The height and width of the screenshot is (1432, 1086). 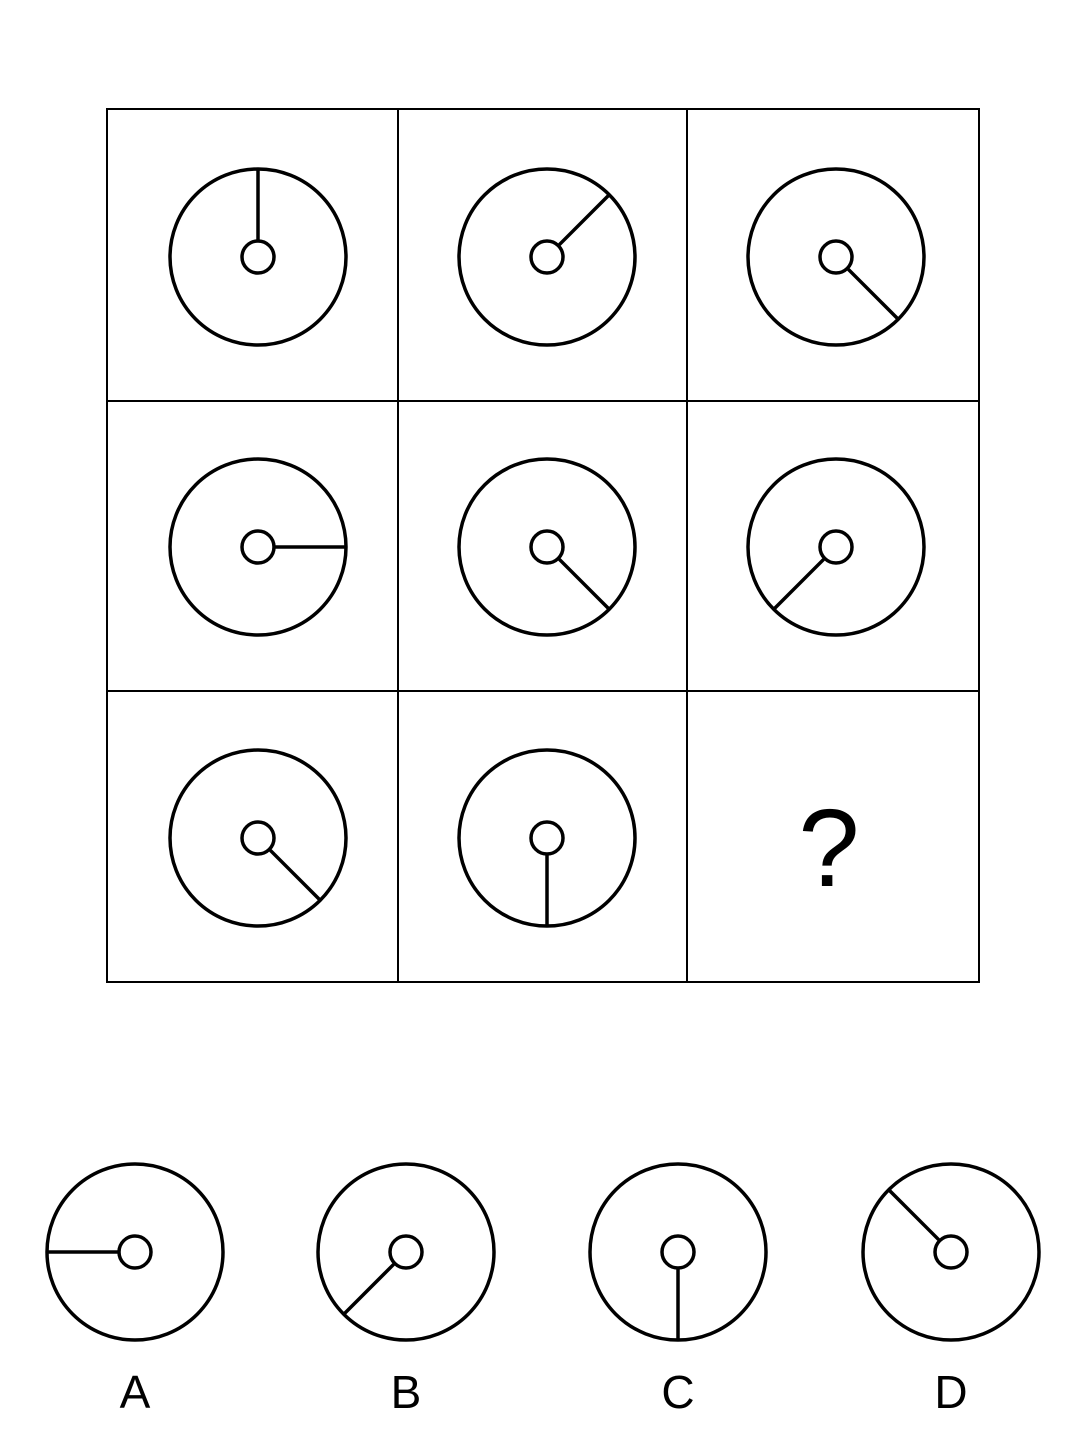 I want to click on grid-figure-r2c3, so click(x=836, y=547).